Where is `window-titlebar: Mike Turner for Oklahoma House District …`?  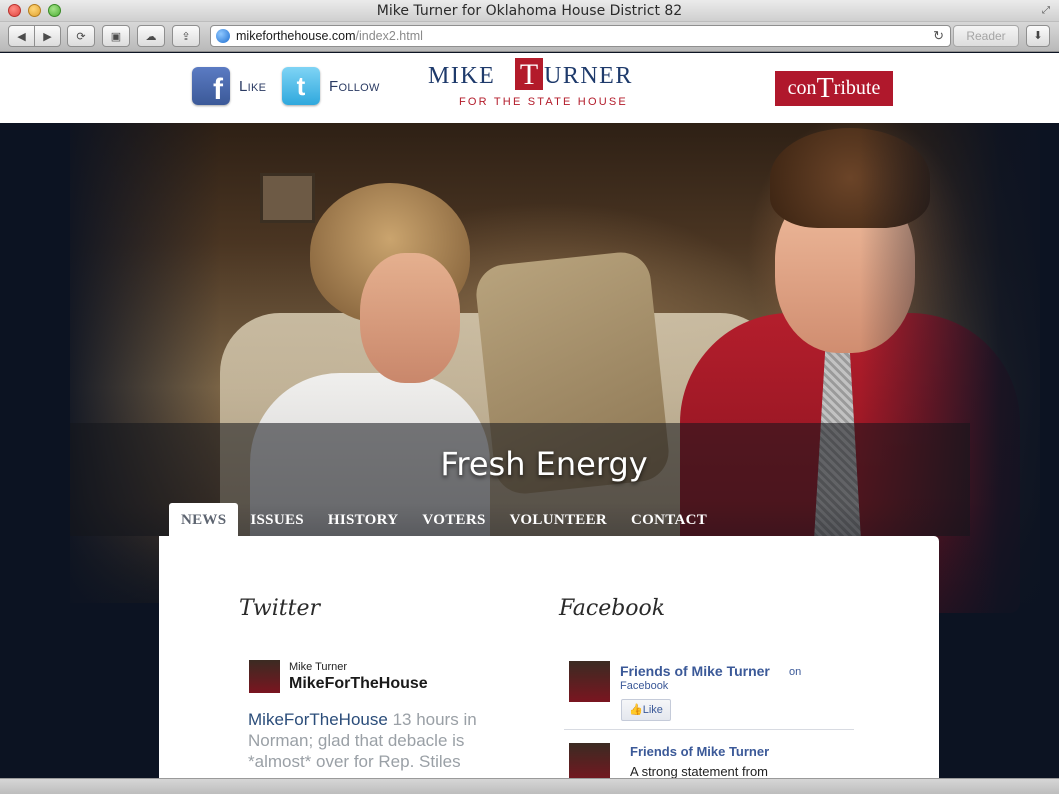 window-titlebar: Mike Turner for Oklahoma House District … is located at coordinates (529, 11).